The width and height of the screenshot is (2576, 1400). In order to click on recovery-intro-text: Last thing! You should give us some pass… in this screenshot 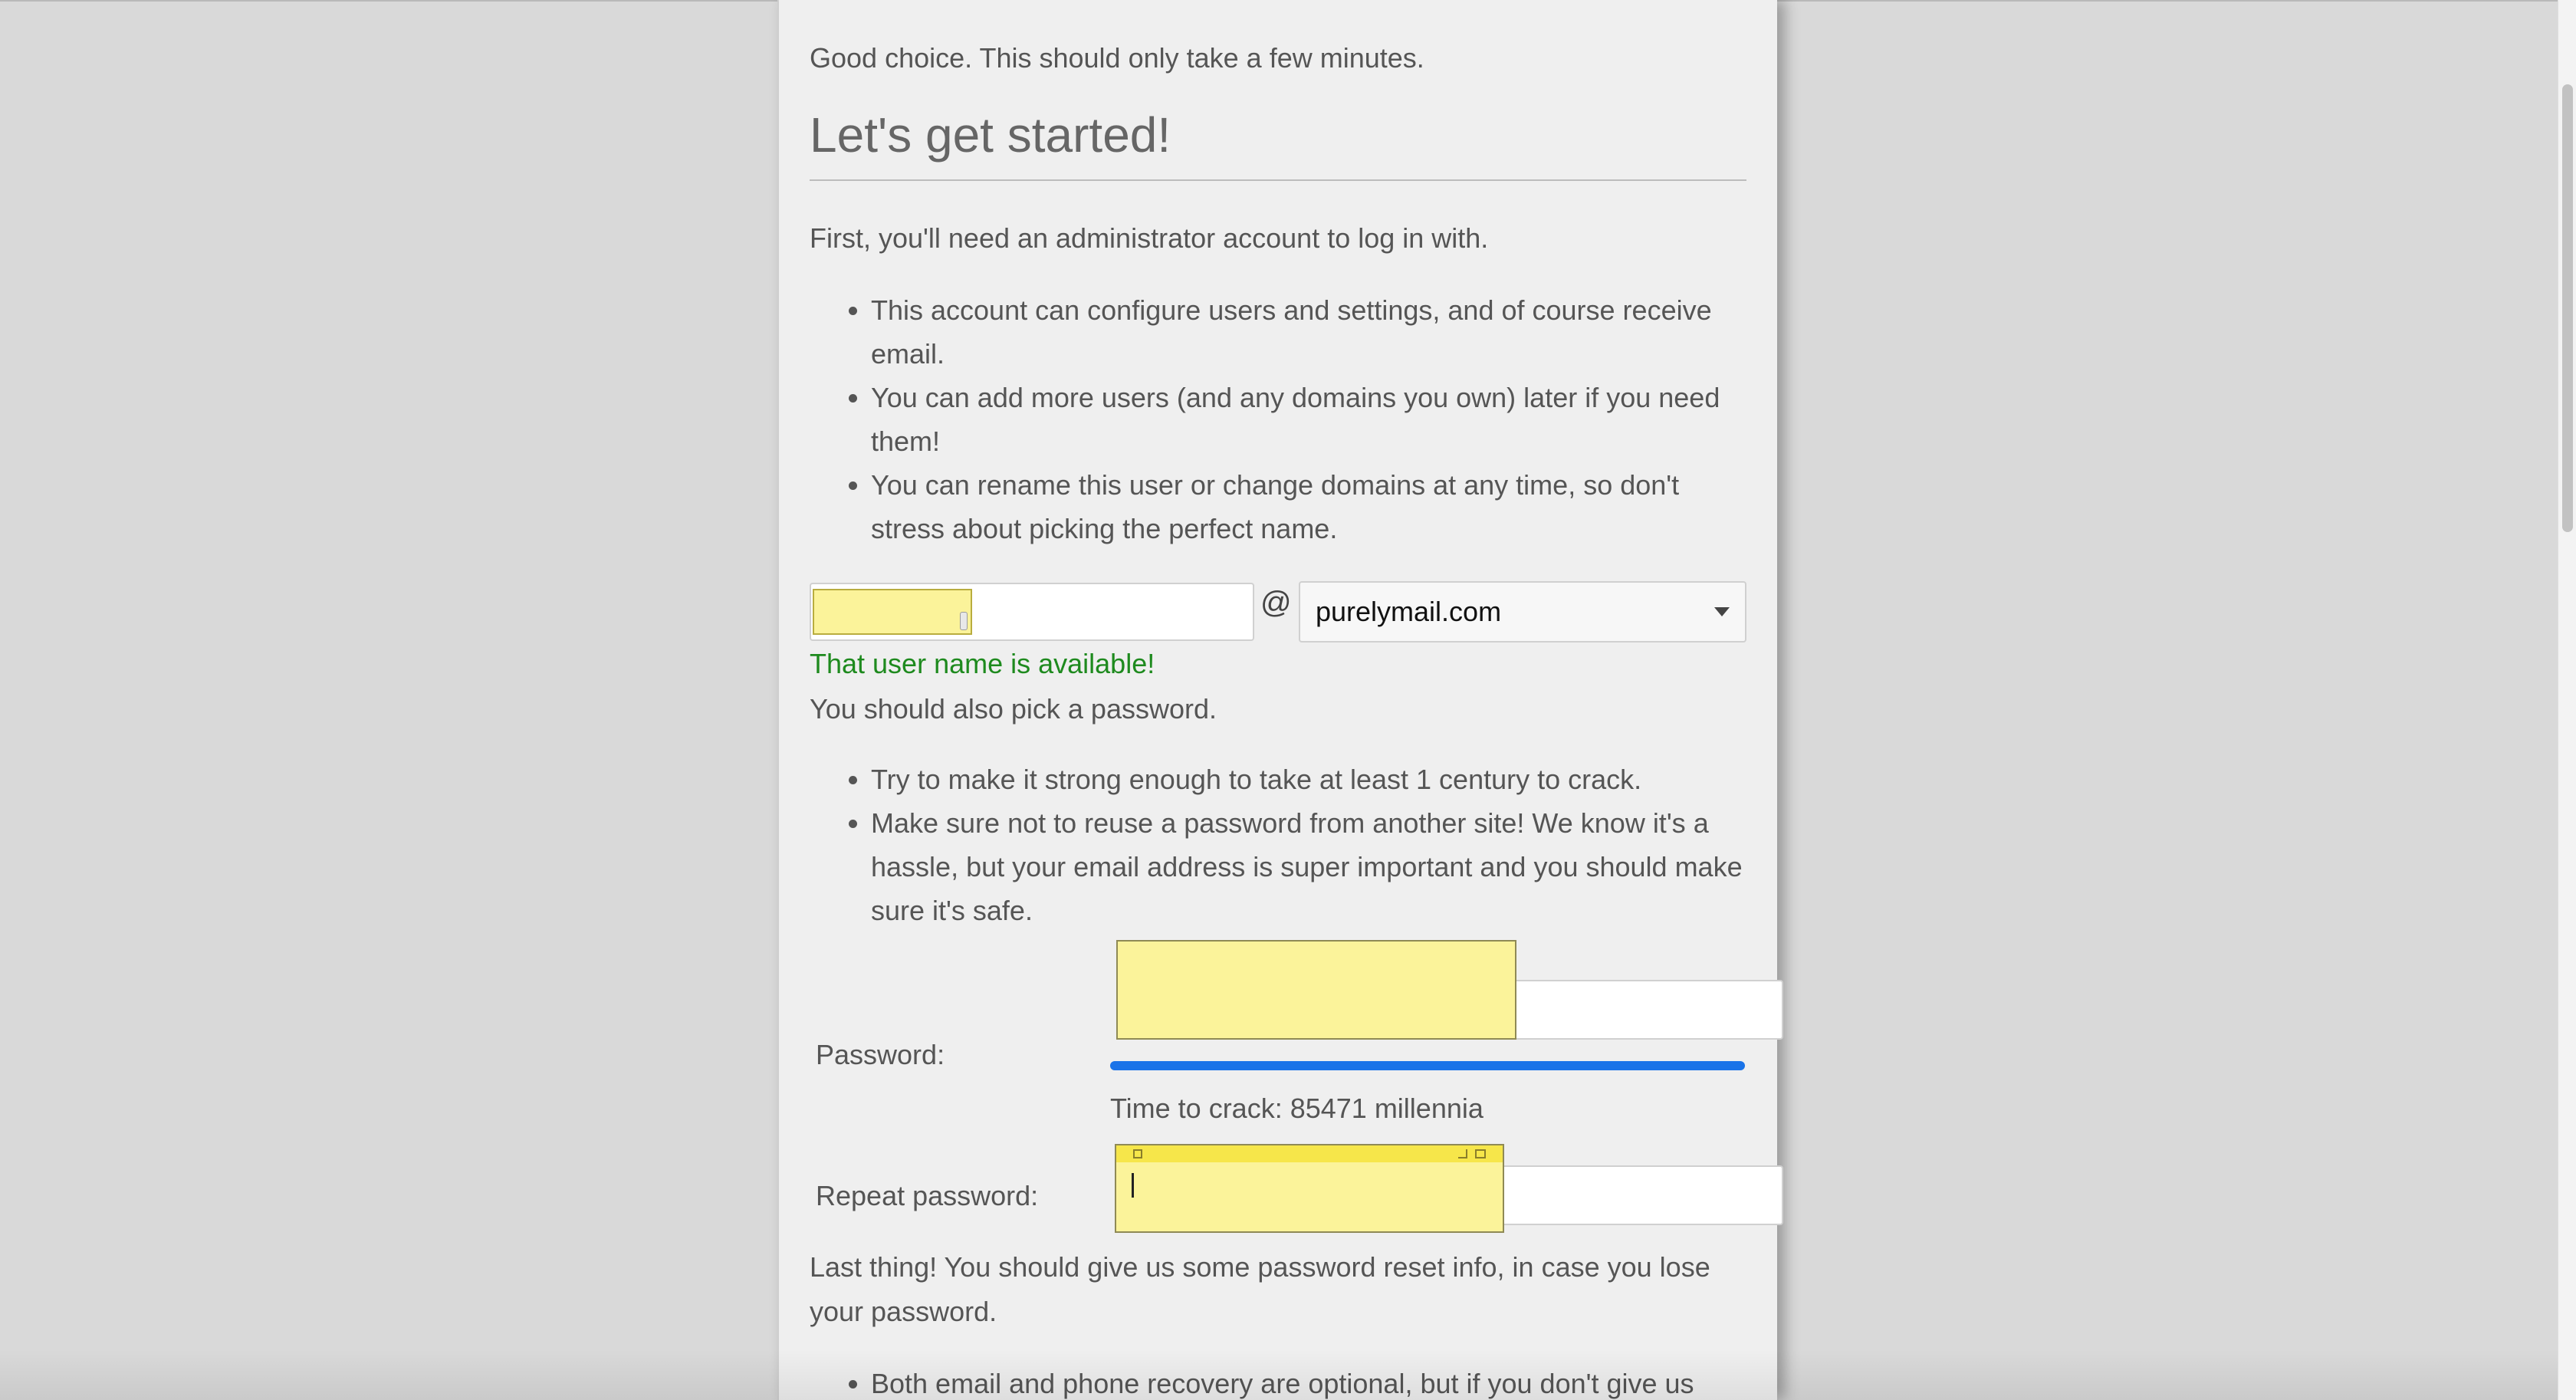, I will do `click(1260, 1289)`.